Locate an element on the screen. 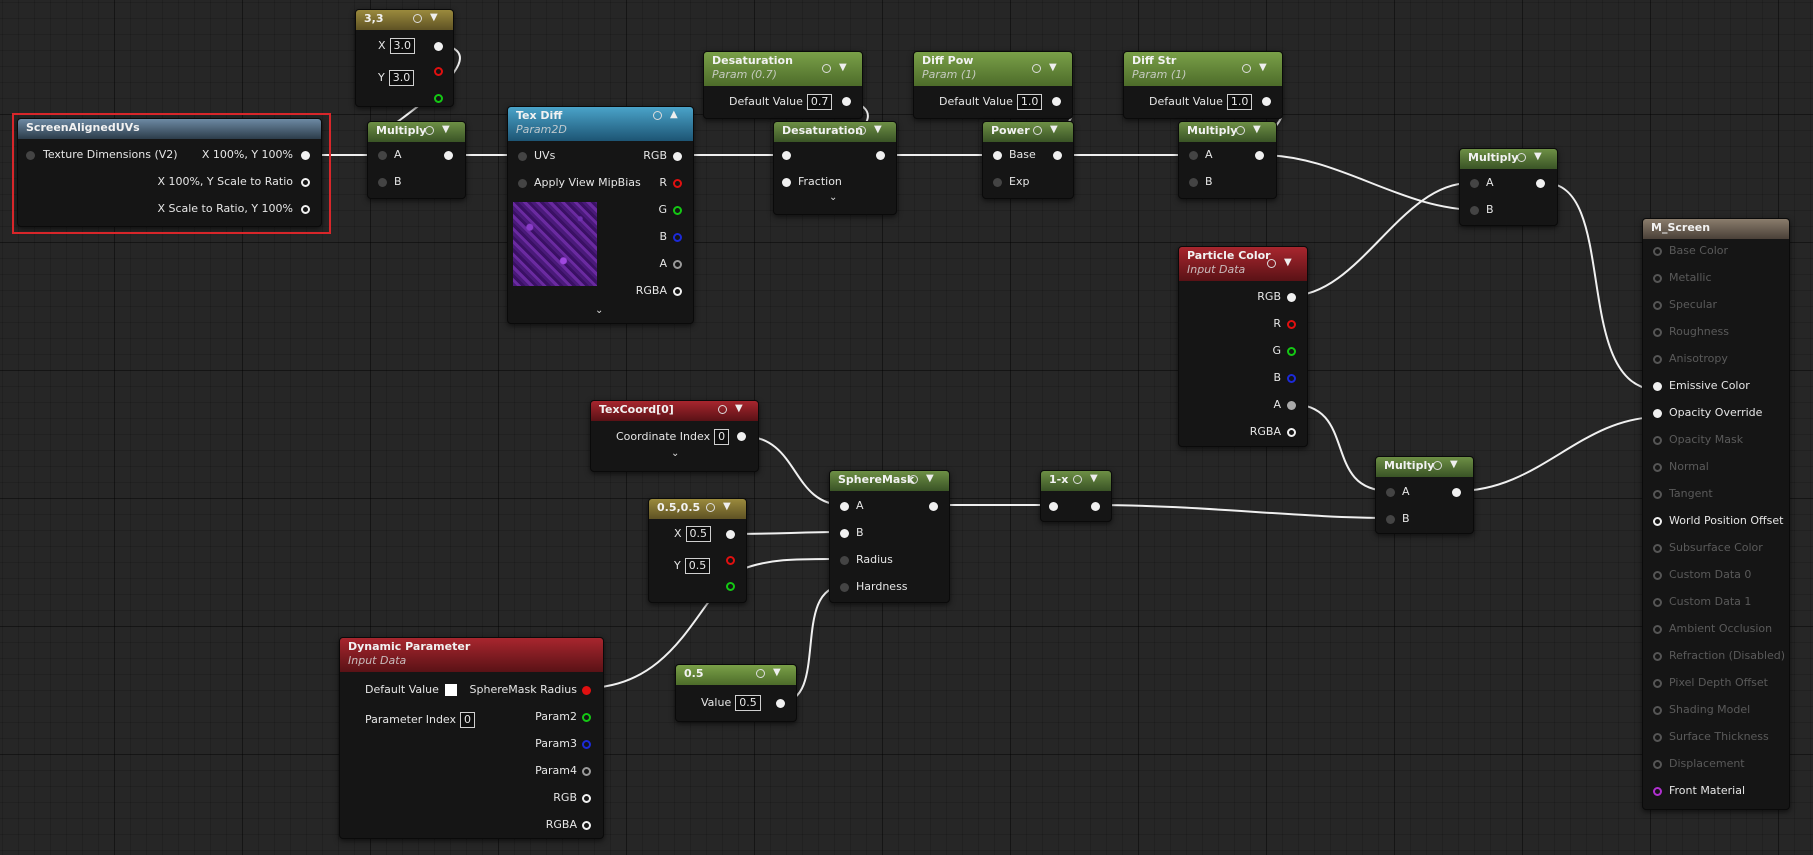 The width and height of the screenshot is (1813, 855). ambient-occlusion-pin is located at coordinates (1657, 629).